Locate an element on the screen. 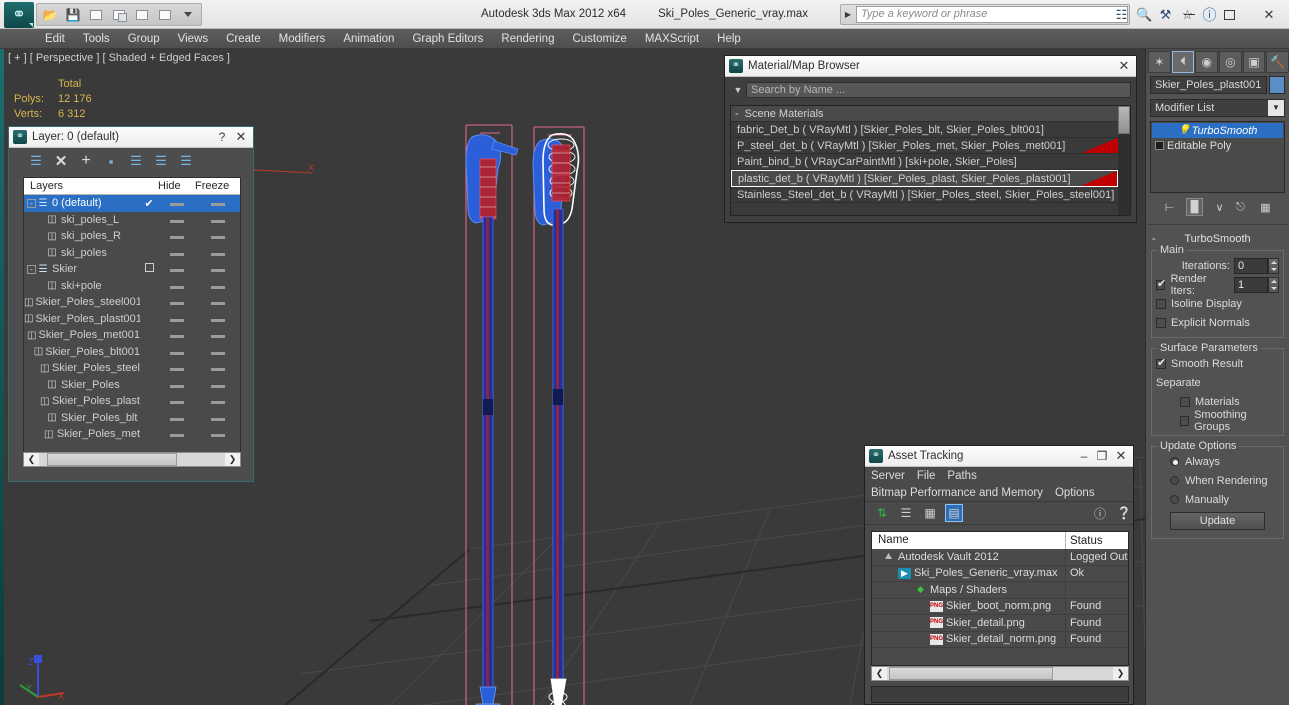 This screenshot has width=1289, height=705. layer-row-name-cell: ◫ Skier_Poles_blt001 is located at coordinates (82, 352).